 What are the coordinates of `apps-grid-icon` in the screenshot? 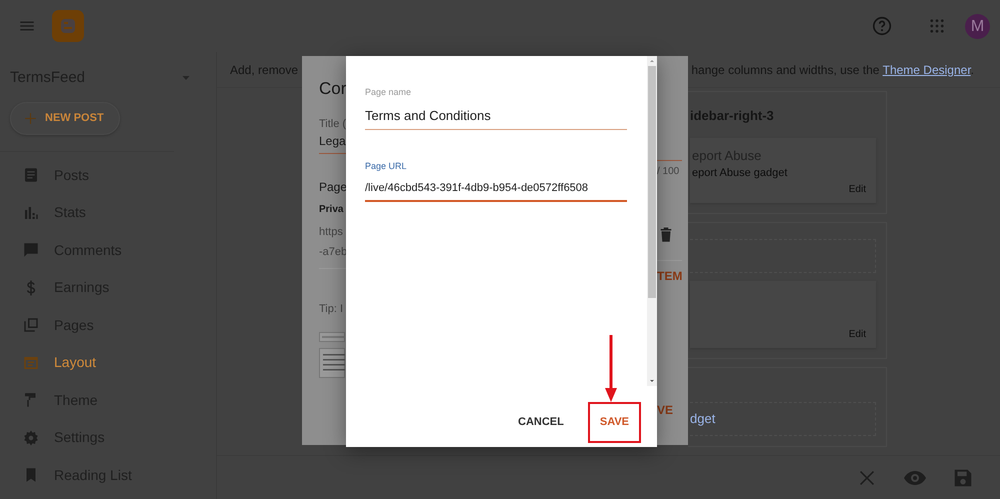 It's located at (937, 26).